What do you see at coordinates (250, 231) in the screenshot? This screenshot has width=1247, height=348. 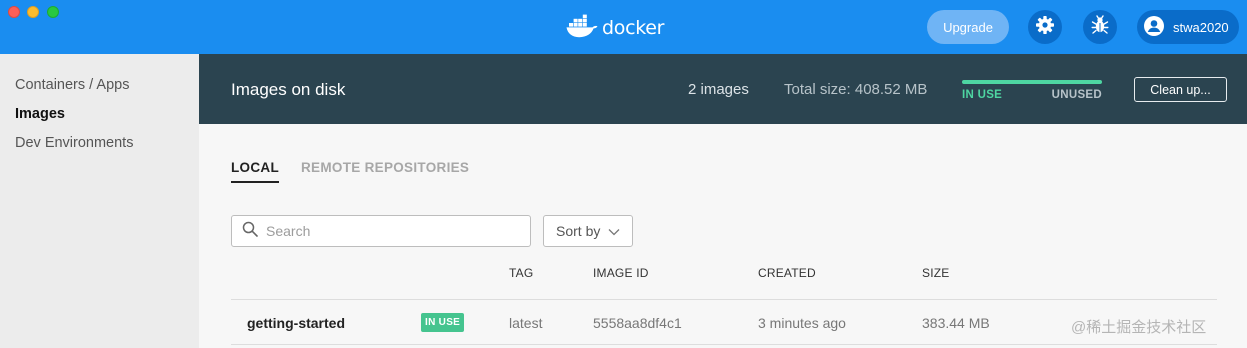 I see `search-icon` at bounding box center [250, 231].